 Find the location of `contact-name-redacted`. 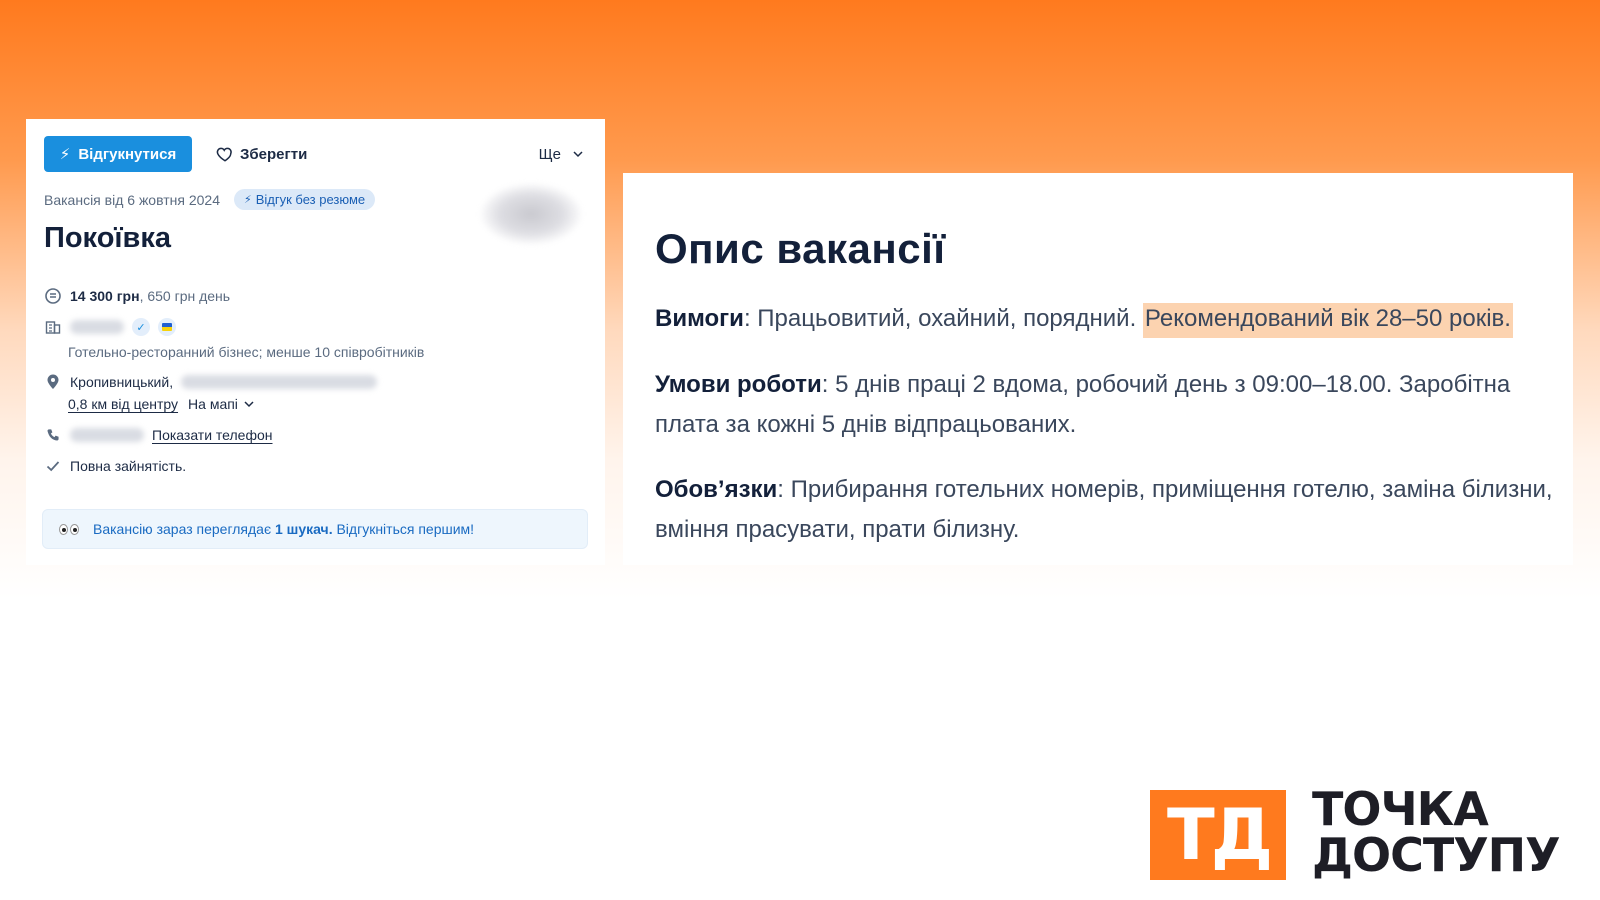

contact-name-redacted is located at coordinates (107, 435).